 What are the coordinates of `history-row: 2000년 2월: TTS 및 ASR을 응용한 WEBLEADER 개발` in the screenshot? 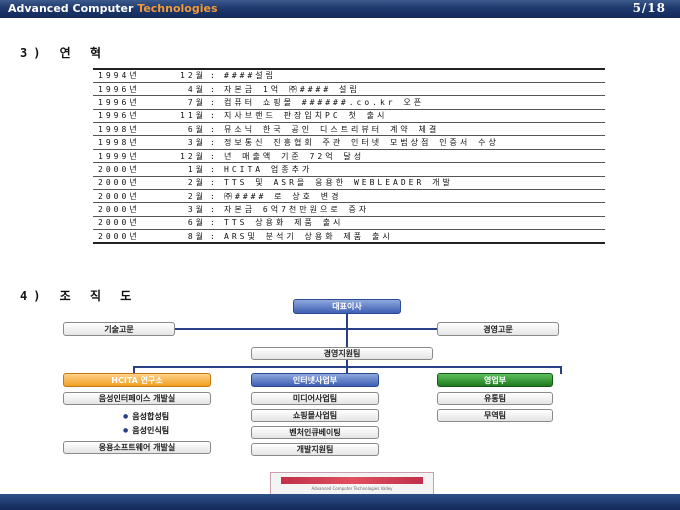 It's located at (349, 182).